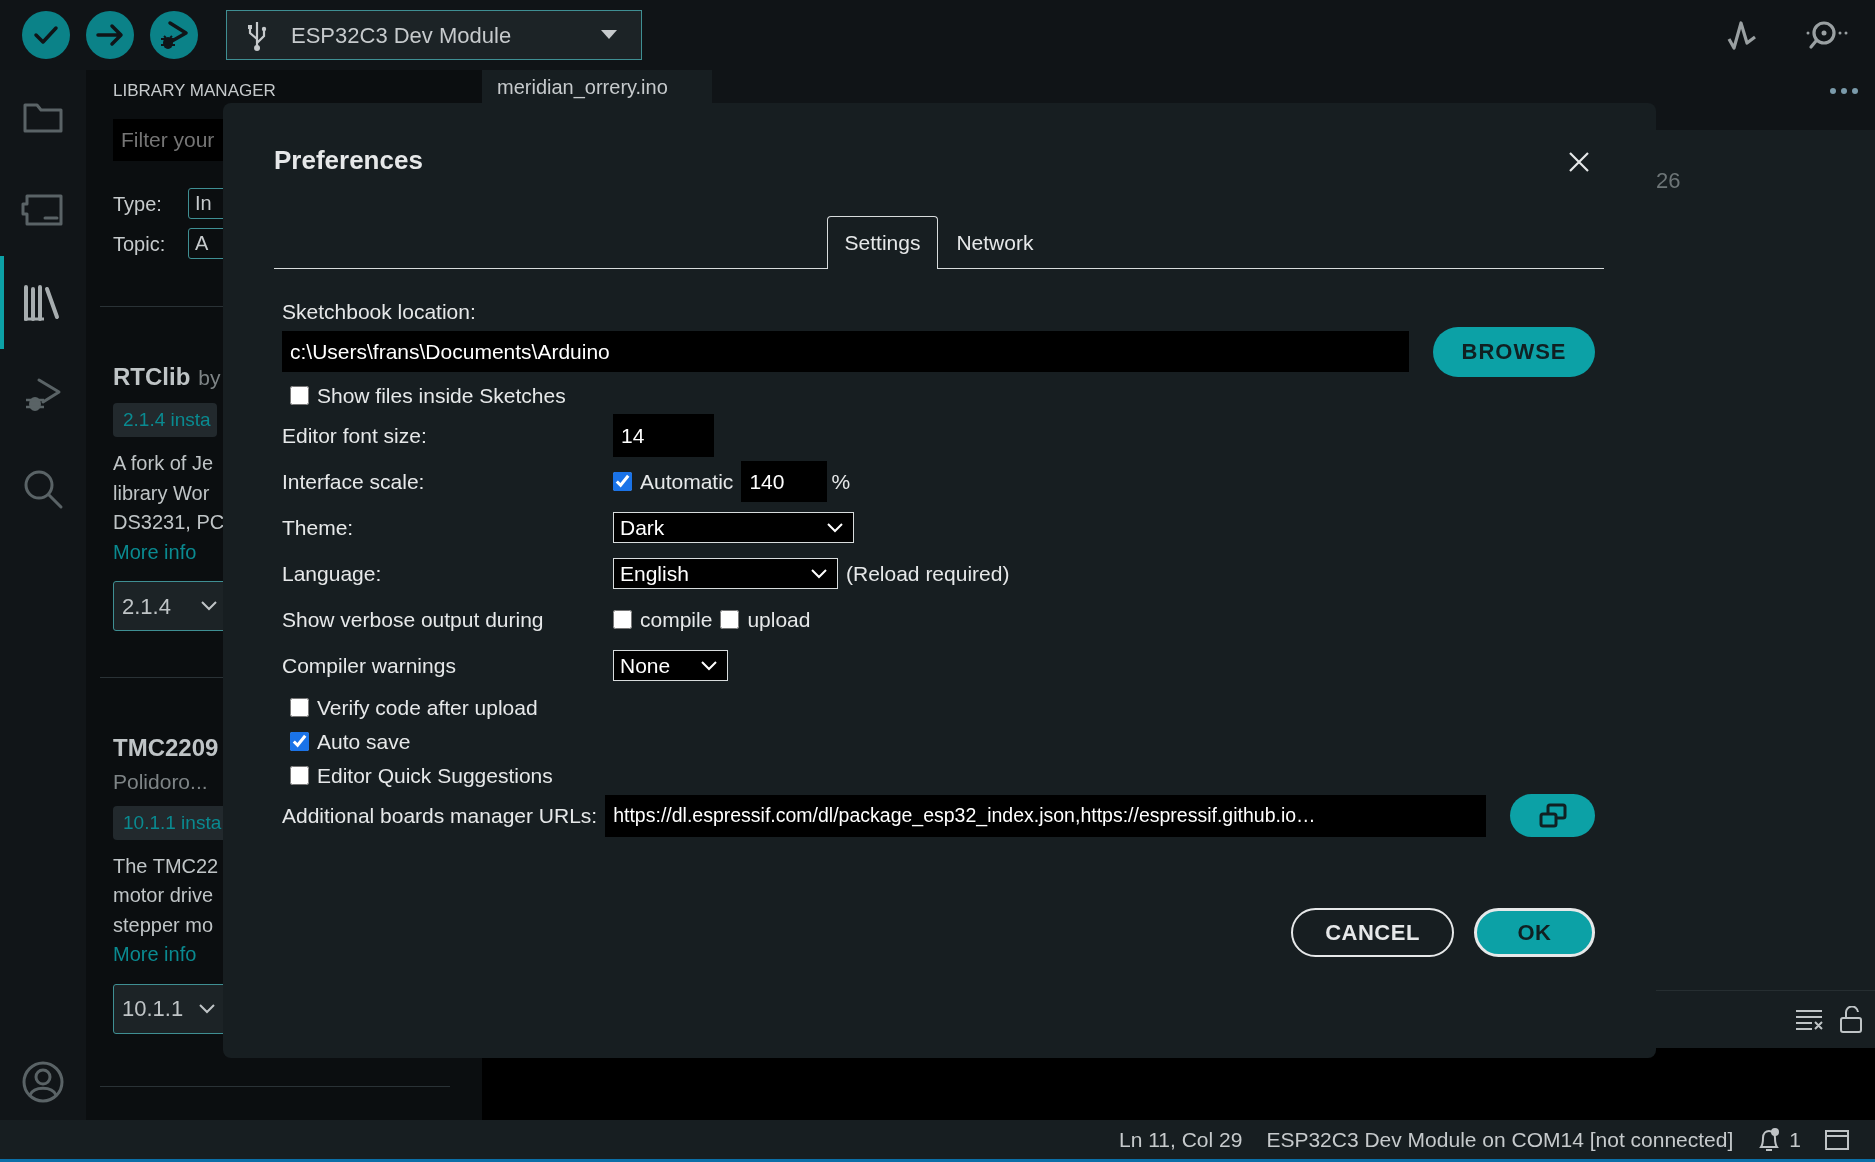 This screenshot has width=1875, height=1162. Describe the element at coordinates (163, 895) in the screenshot. I see `description-line: motor drive` at that location.